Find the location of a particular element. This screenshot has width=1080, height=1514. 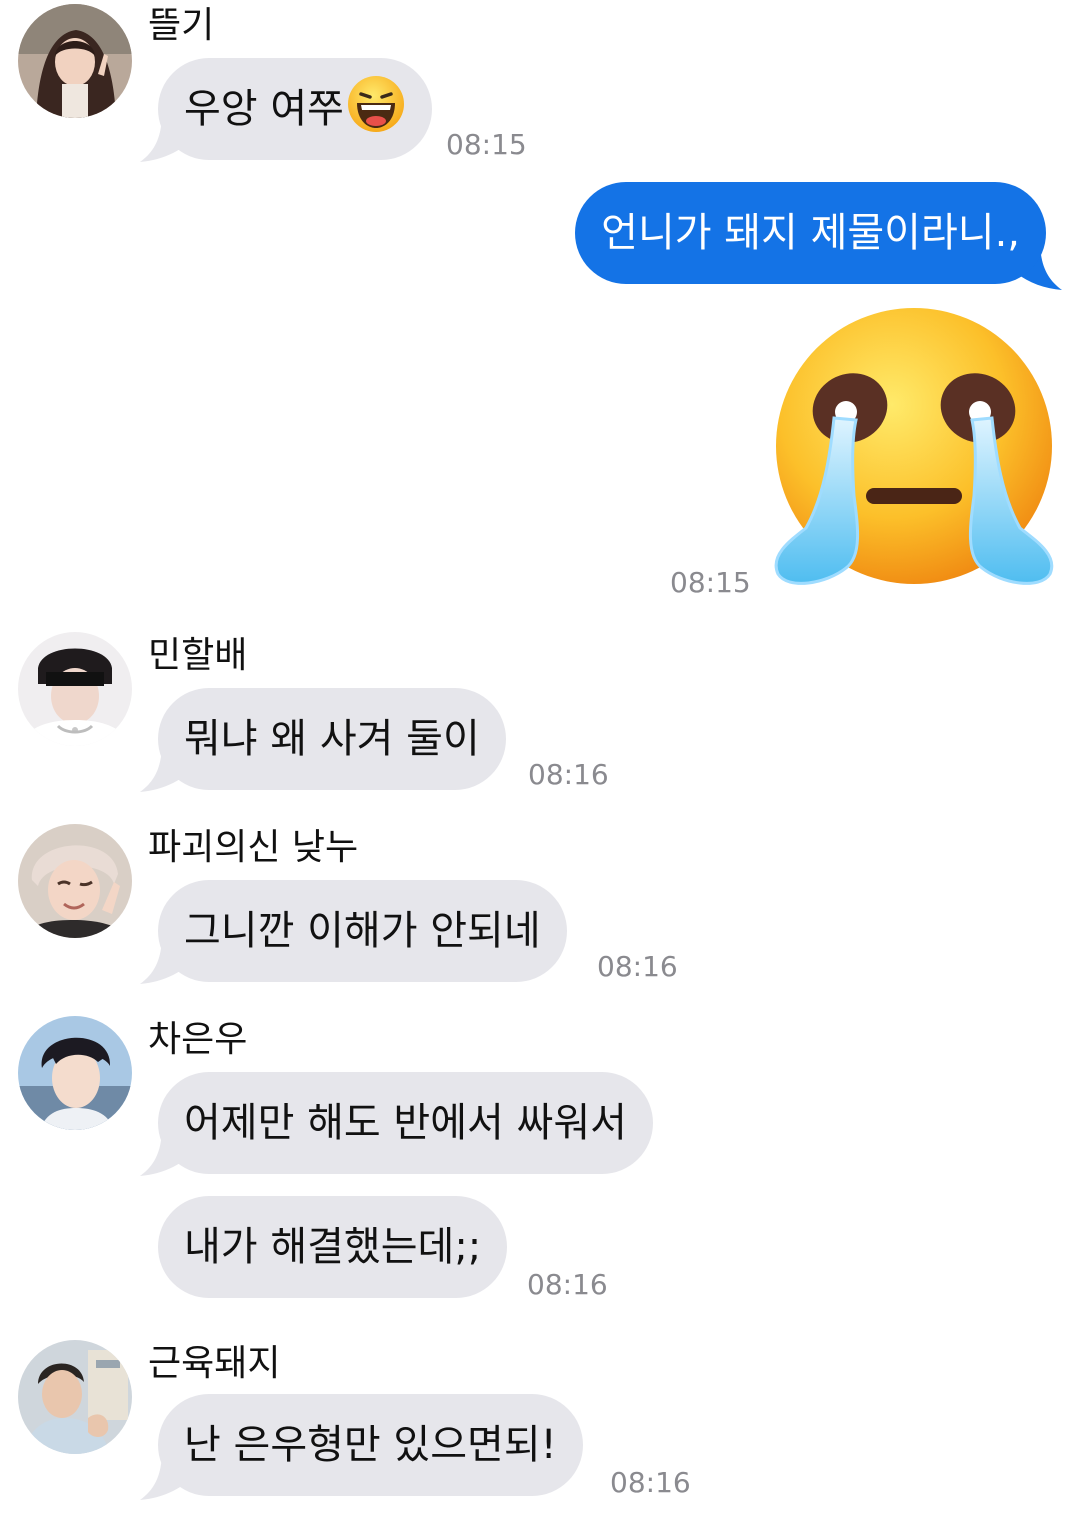

sender-name: 민할배 is located at coordinates (198, 655).